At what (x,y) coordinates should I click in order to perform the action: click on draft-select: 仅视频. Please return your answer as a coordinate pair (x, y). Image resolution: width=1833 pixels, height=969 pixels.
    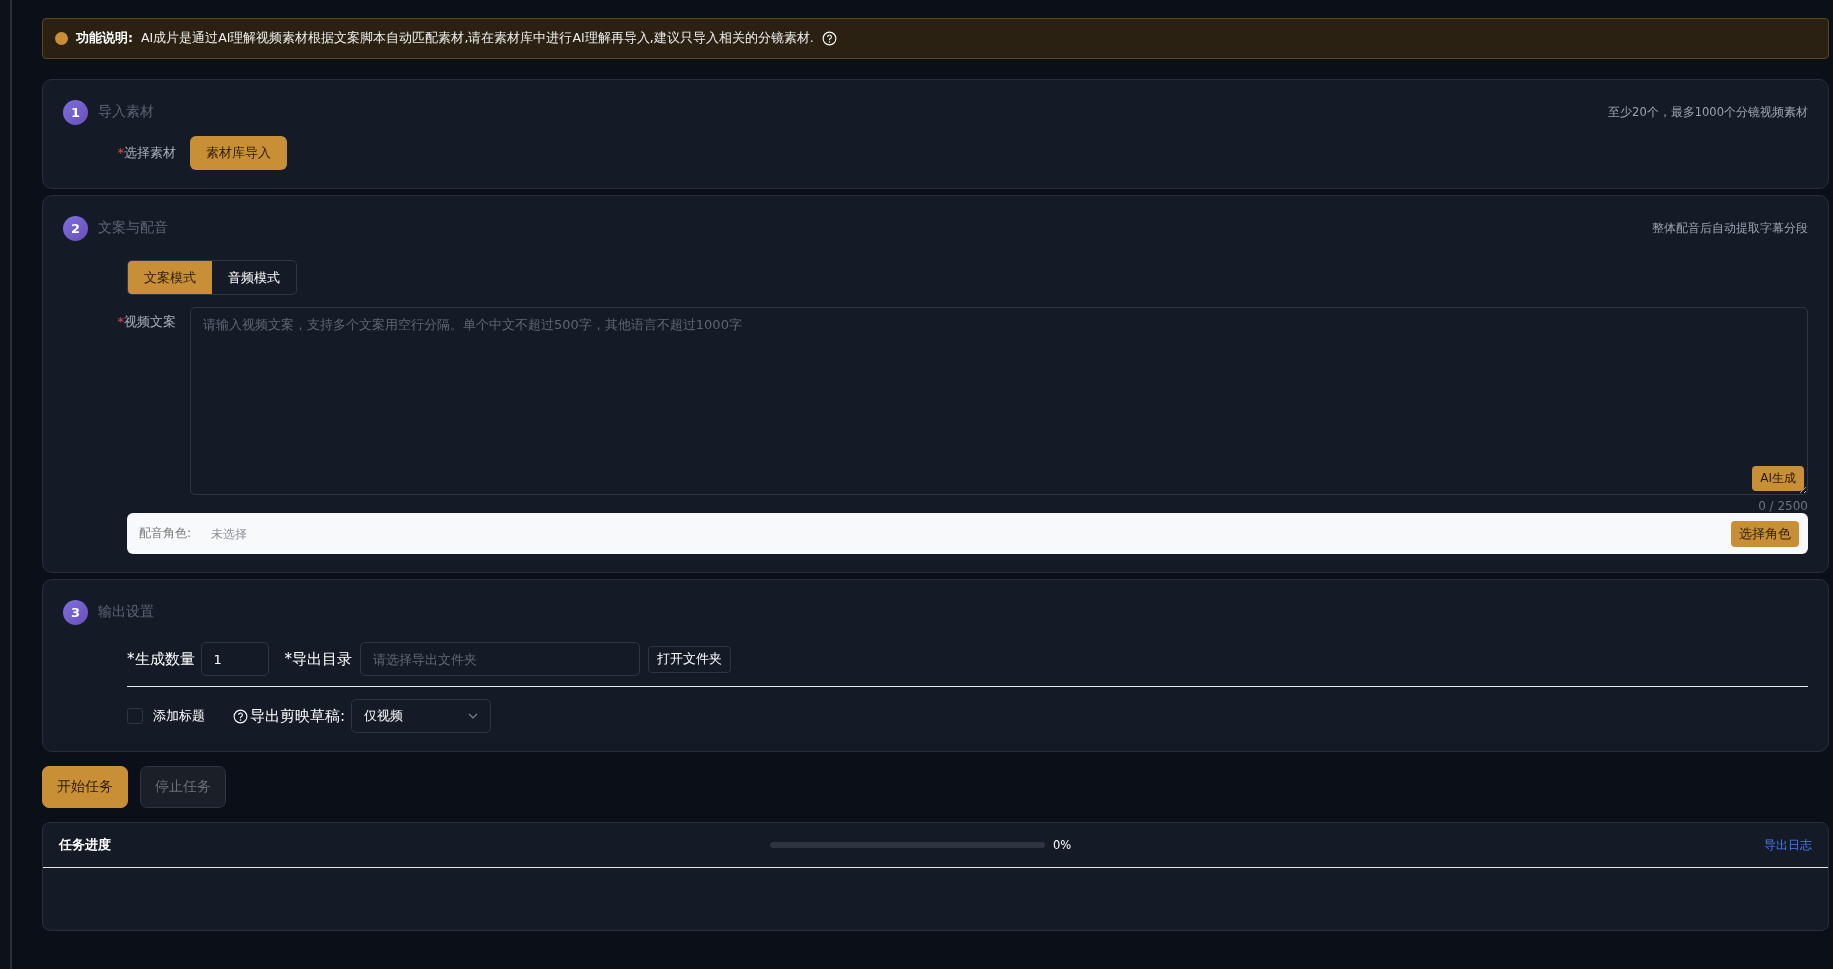
    Looking at the image, I should click on (421, 716).